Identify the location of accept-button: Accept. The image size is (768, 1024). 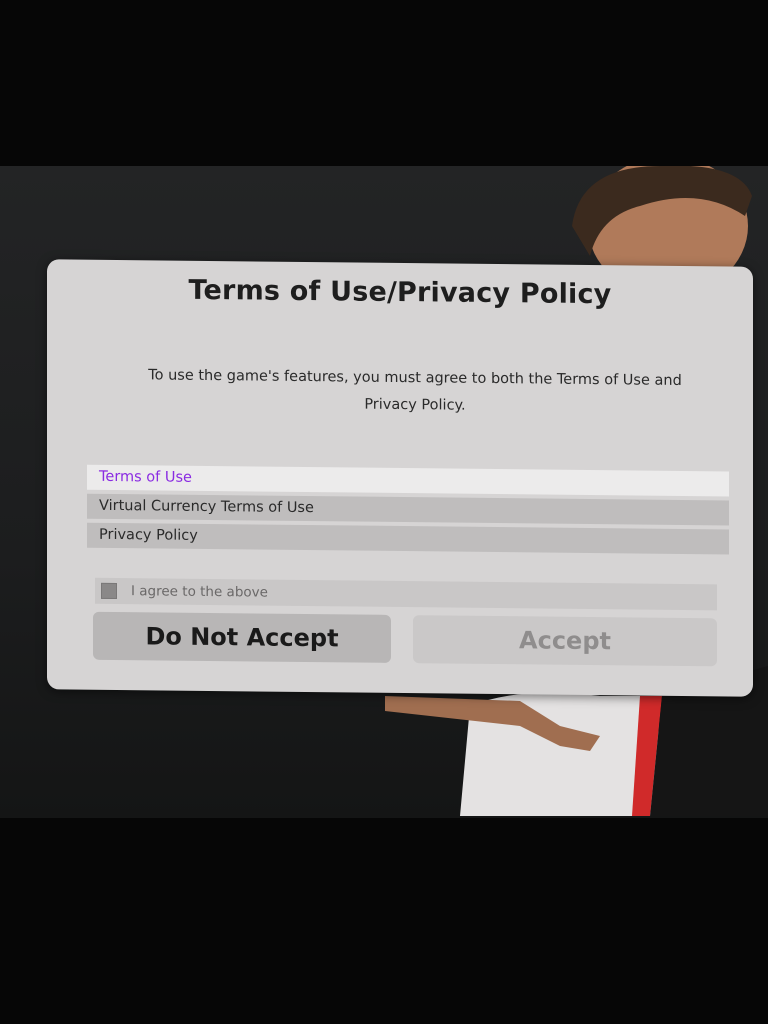
(565, 641).